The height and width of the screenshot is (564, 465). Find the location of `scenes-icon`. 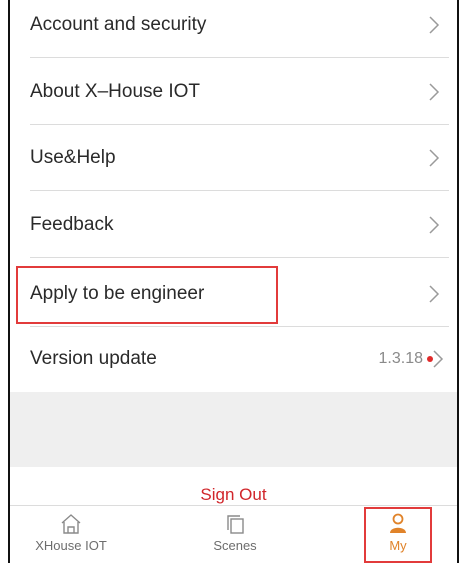

scenes-icon is located at coordinates (235, 524).